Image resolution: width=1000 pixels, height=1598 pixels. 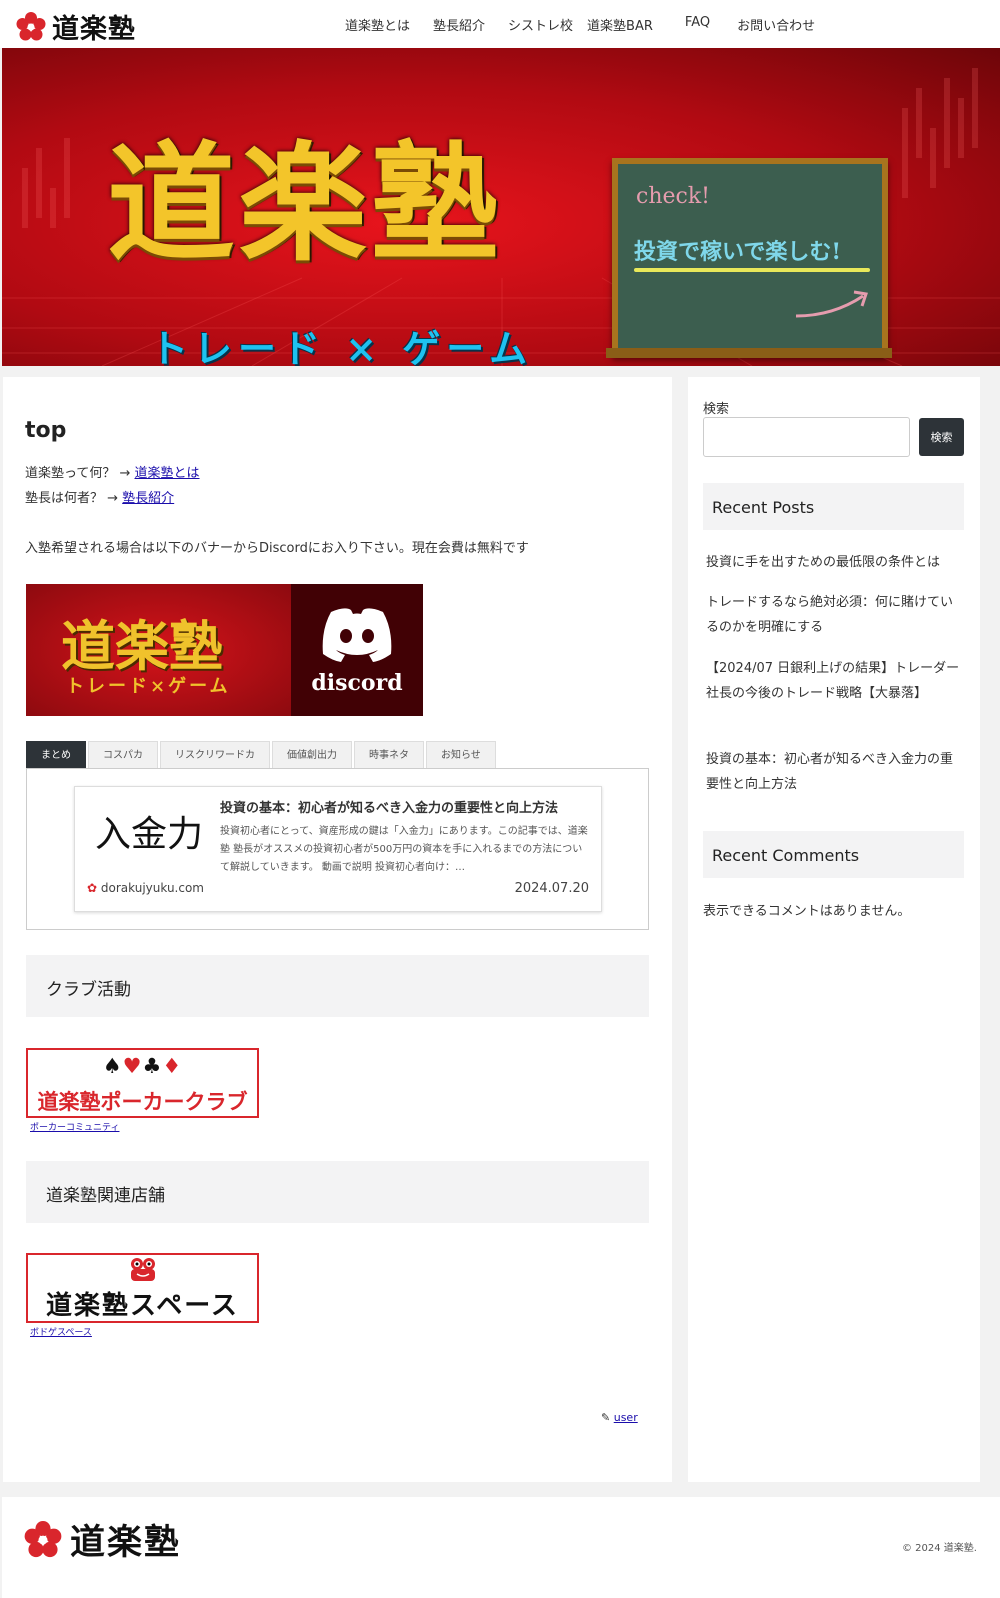 I want to click on tab-cost-performance: コスパカ, so click(x=123, y=754).